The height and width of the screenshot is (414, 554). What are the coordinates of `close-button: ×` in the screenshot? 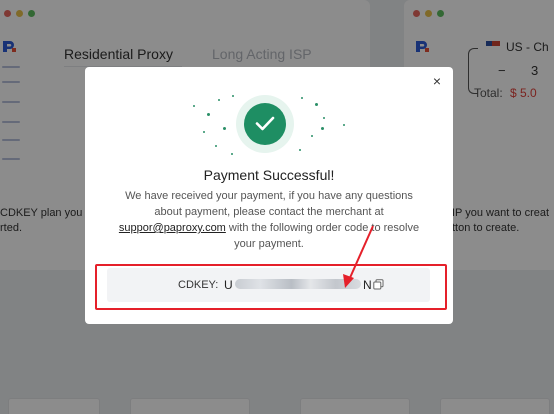 It's located at (437, 81).